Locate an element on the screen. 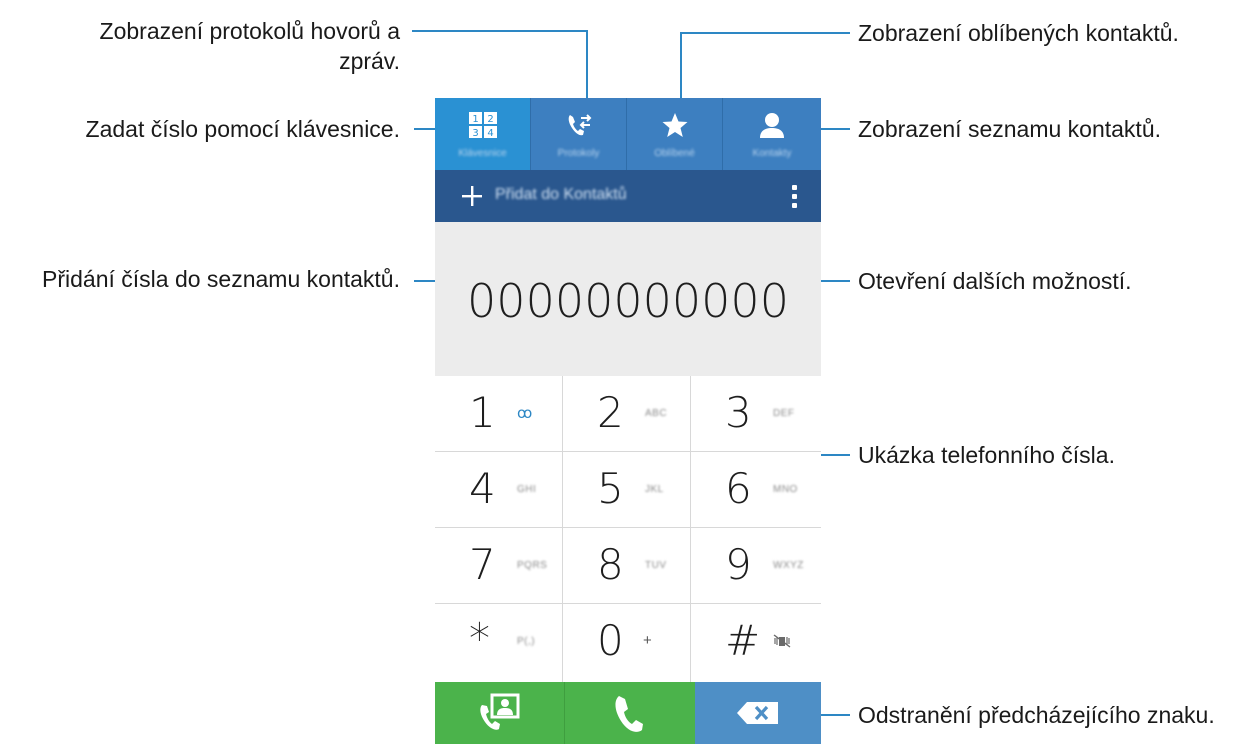 This screenshot has width=1258, height=744. key-letters: MNO is located at coordinates (785, 489).